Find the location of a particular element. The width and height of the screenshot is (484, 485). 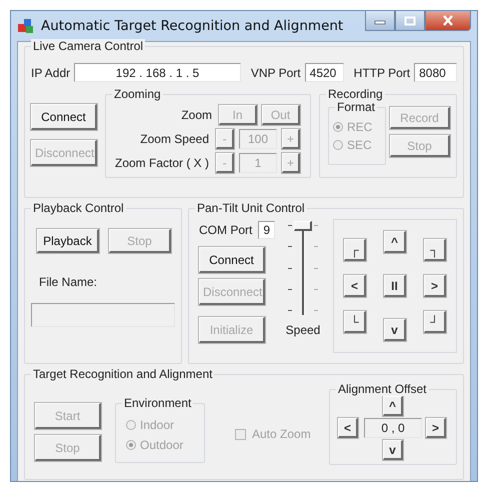

maximize-button is located at coordinates (410, 21).